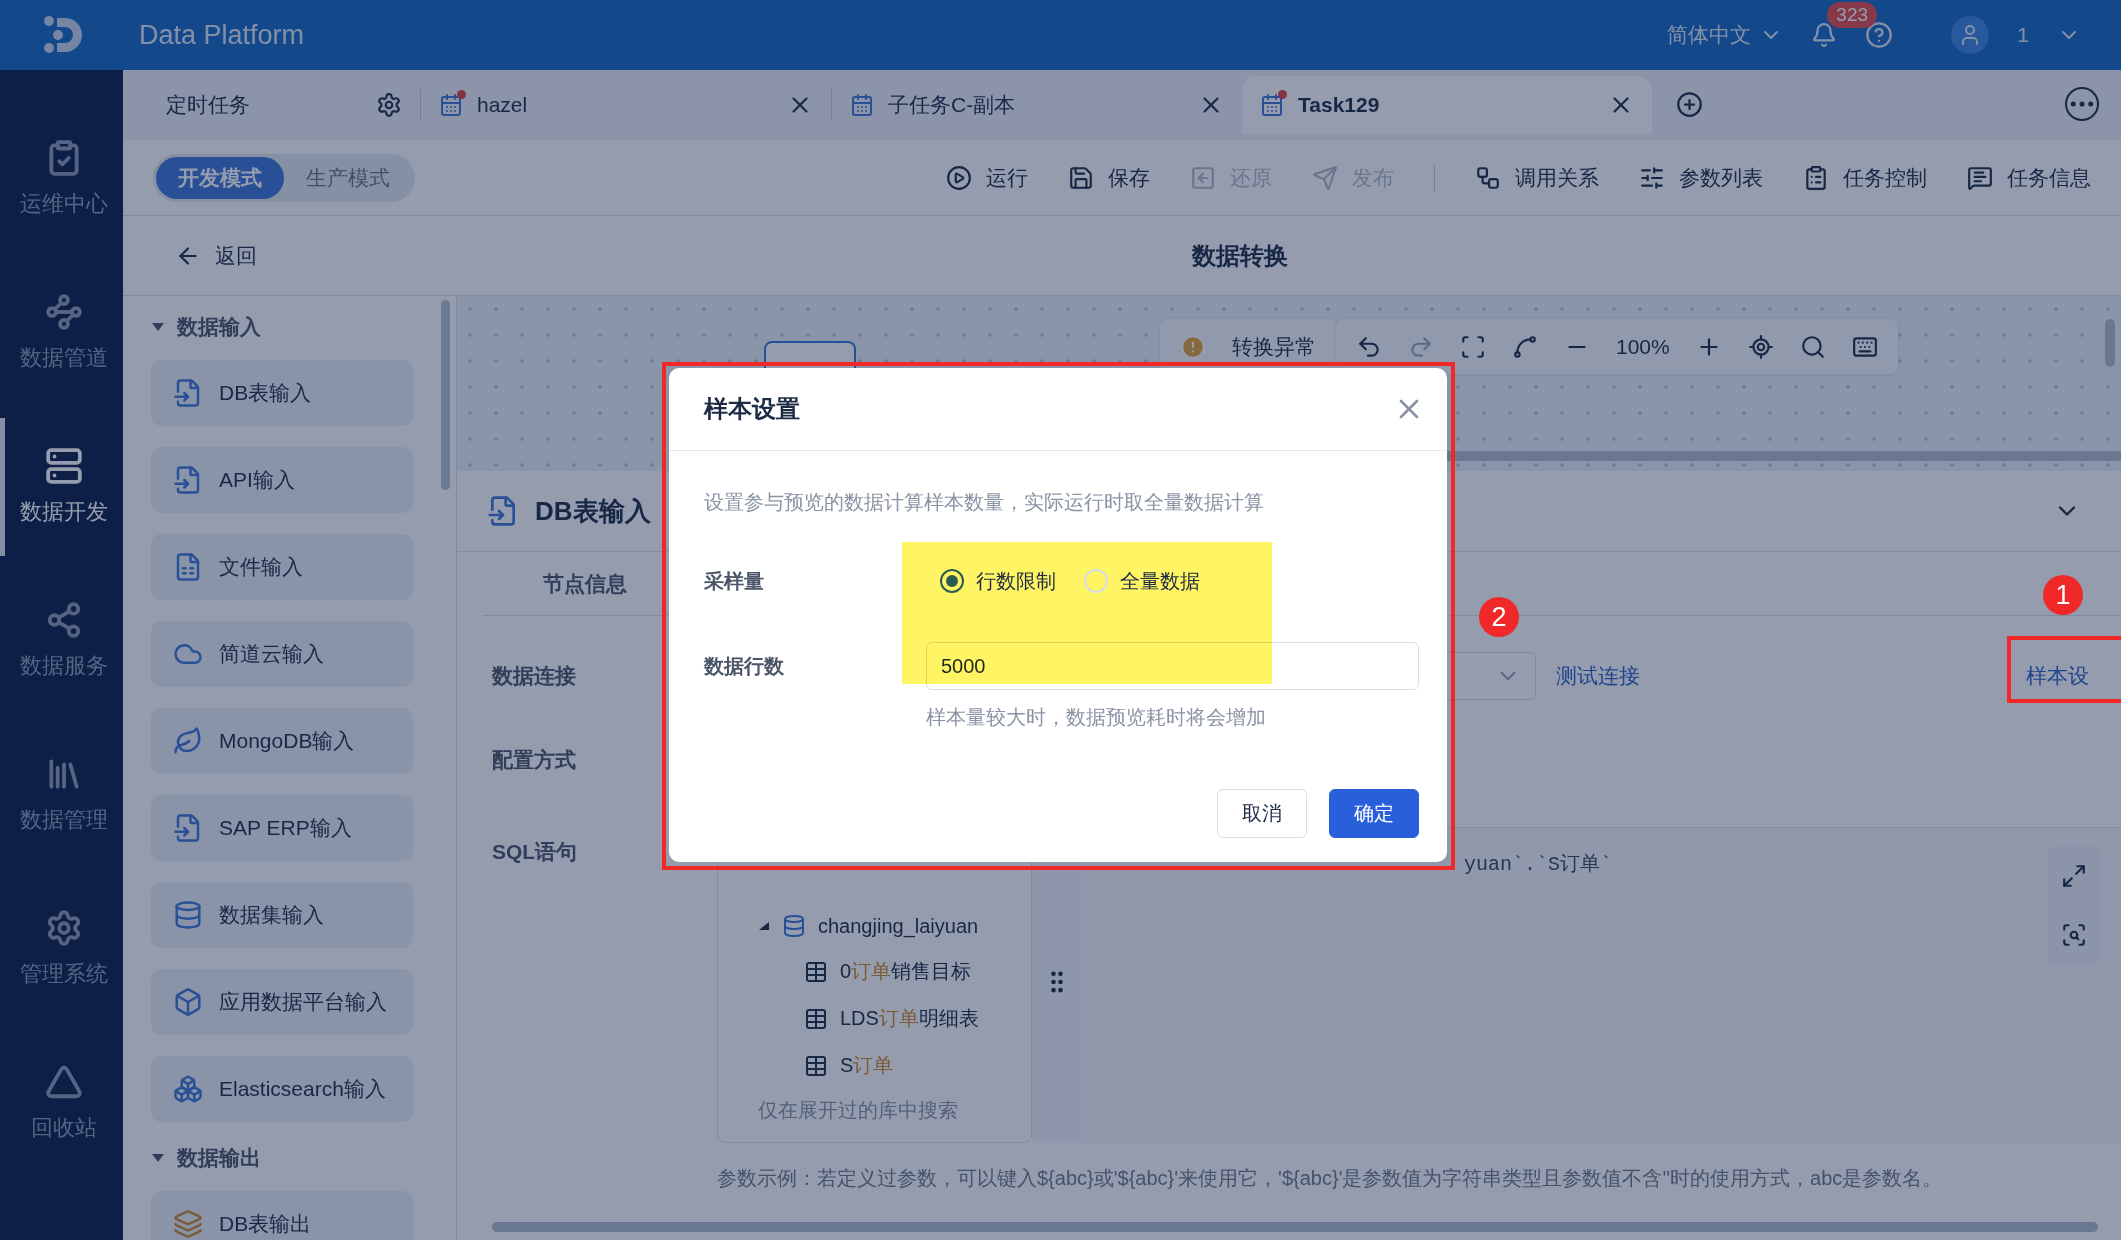 This screenshot has height=1240, width=2121. What do you see at coordinates (2074, 934) in the screenshot?
I see `scan-search-icon` at bounding box center [2074, 934].